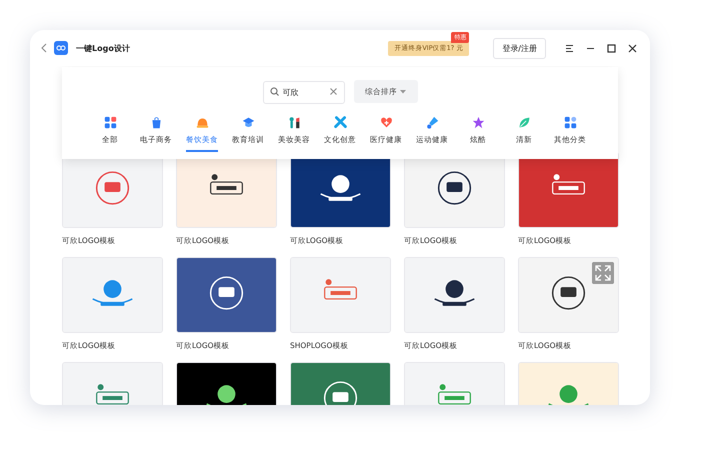 The width and height of the screenshot is (706, 469). What do you see at coordinates (632, 48) in the screenshot?
I see `close-icon` at bounding box center [632, 48].